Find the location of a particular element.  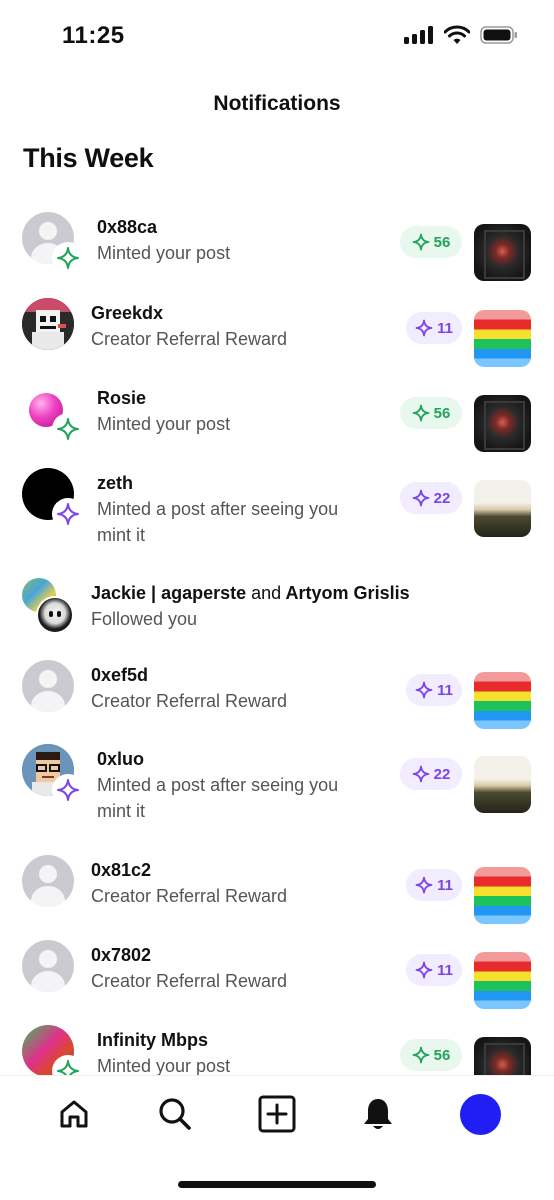

username: Rosie is located at coordinates (163, 398).